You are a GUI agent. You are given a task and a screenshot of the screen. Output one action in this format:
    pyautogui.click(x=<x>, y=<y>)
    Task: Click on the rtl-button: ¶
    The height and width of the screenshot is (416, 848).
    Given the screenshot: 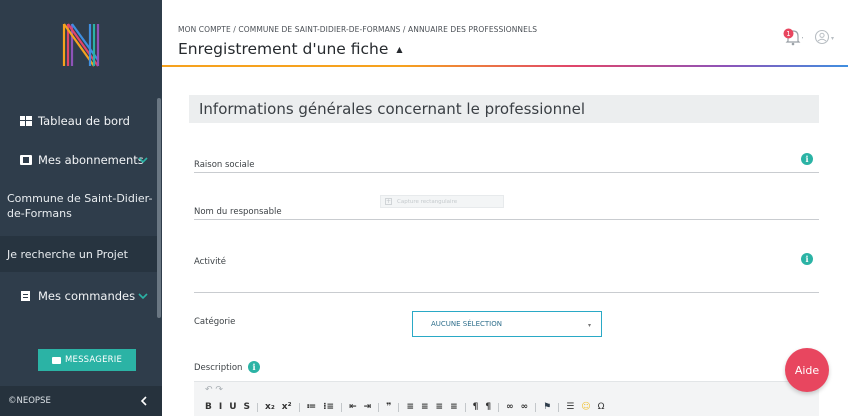 What is the action you would take?
    pyautogui.click(x=488, y=407)
    